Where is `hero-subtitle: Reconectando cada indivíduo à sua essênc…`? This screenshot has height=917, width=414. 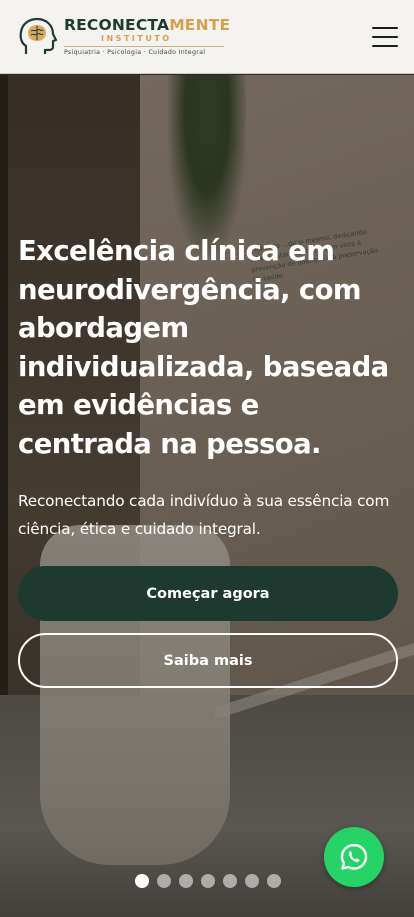
hero-subtitle: Reconectando cada indivíduo à sua essênc… is located at coordinates (204, 515).